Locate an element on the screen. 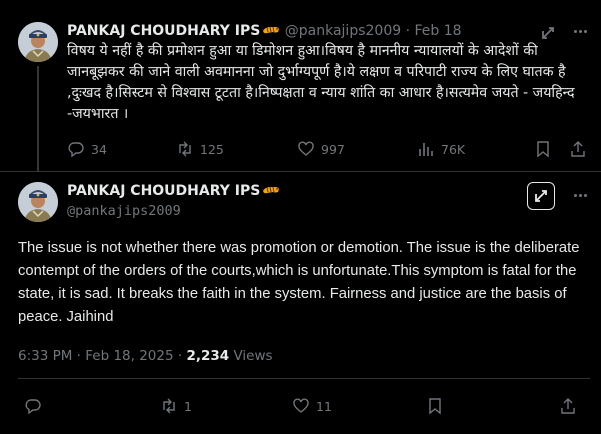 Image resolution: width=601 pixels, height=434 pixels. repost-count: 1 is located at coordinates (188, 406).